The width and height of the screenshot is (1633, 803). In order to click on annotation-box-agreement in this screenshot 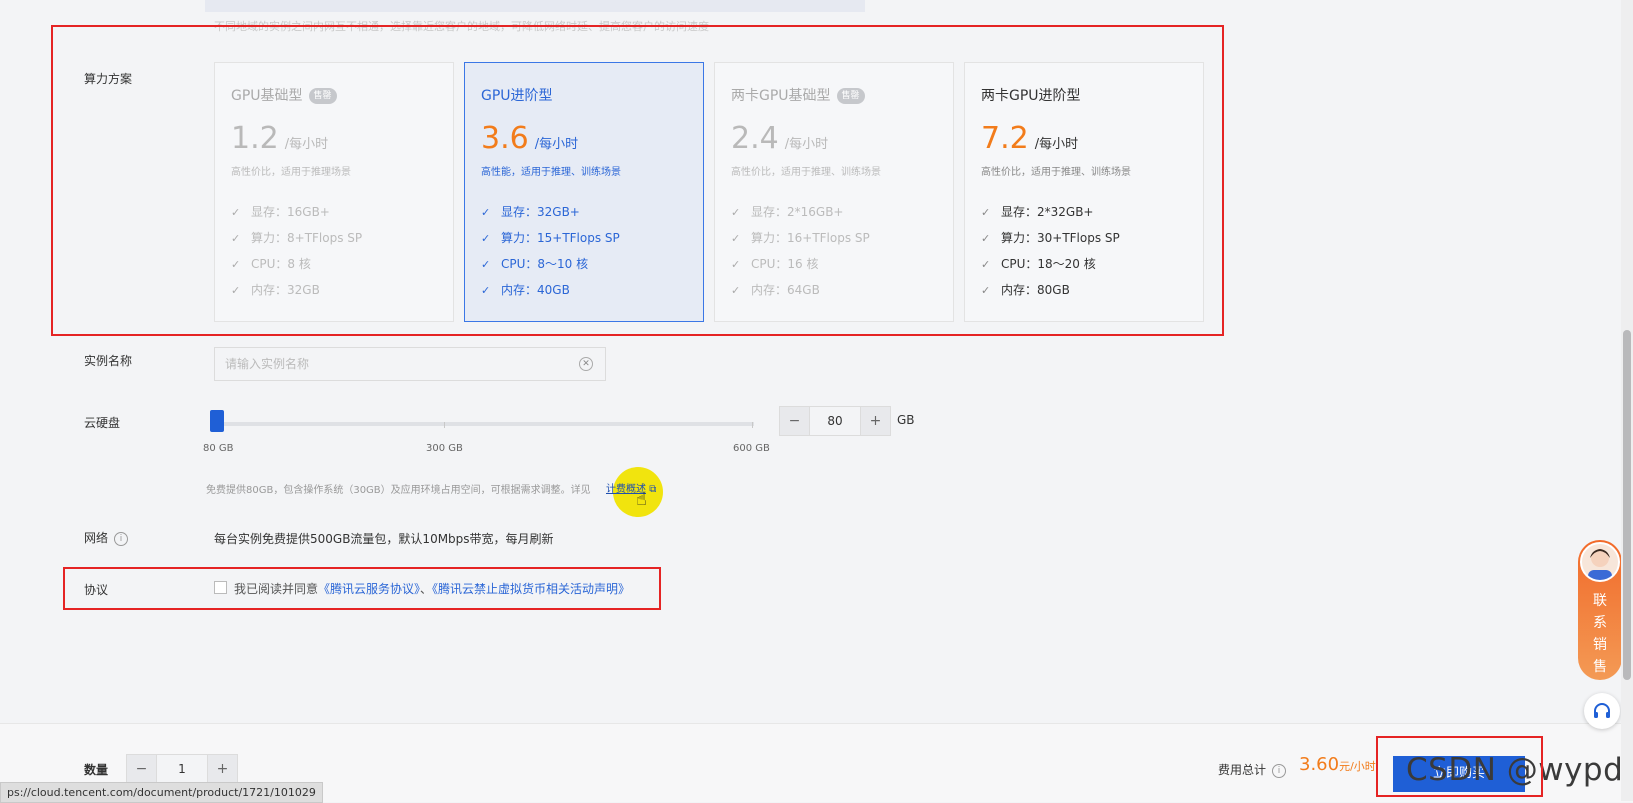, I will do `click(362, 588)`.